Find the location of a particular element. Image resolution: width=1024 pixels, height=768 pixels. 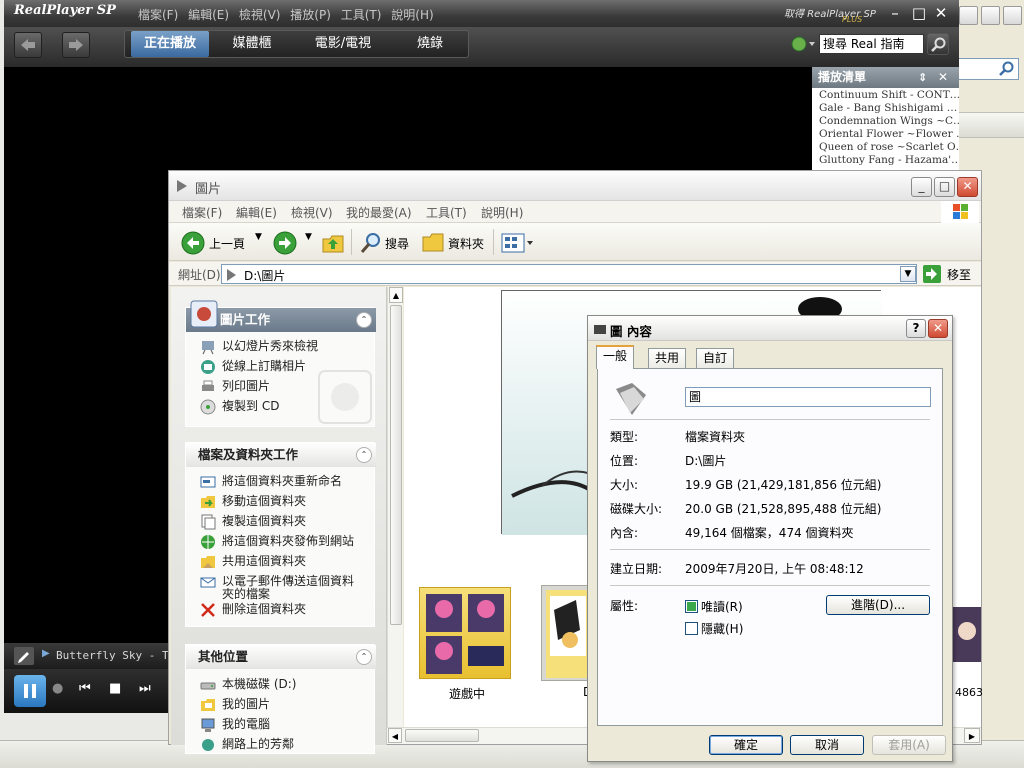

tab-now-playing: 正在播放 is located at coordinates (170, 44).